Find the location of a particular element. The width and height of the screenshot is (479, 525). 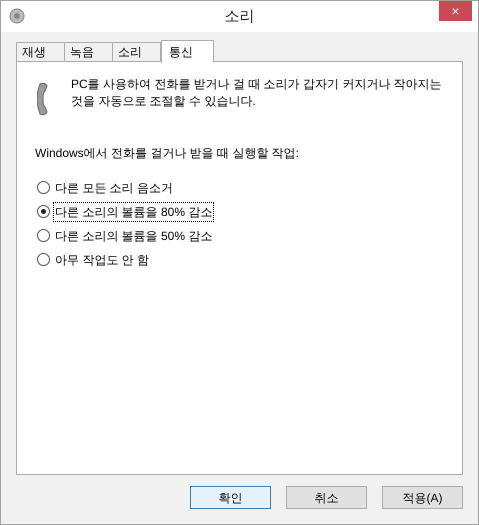

tab: 통신 is located at coordinates (187, 51).